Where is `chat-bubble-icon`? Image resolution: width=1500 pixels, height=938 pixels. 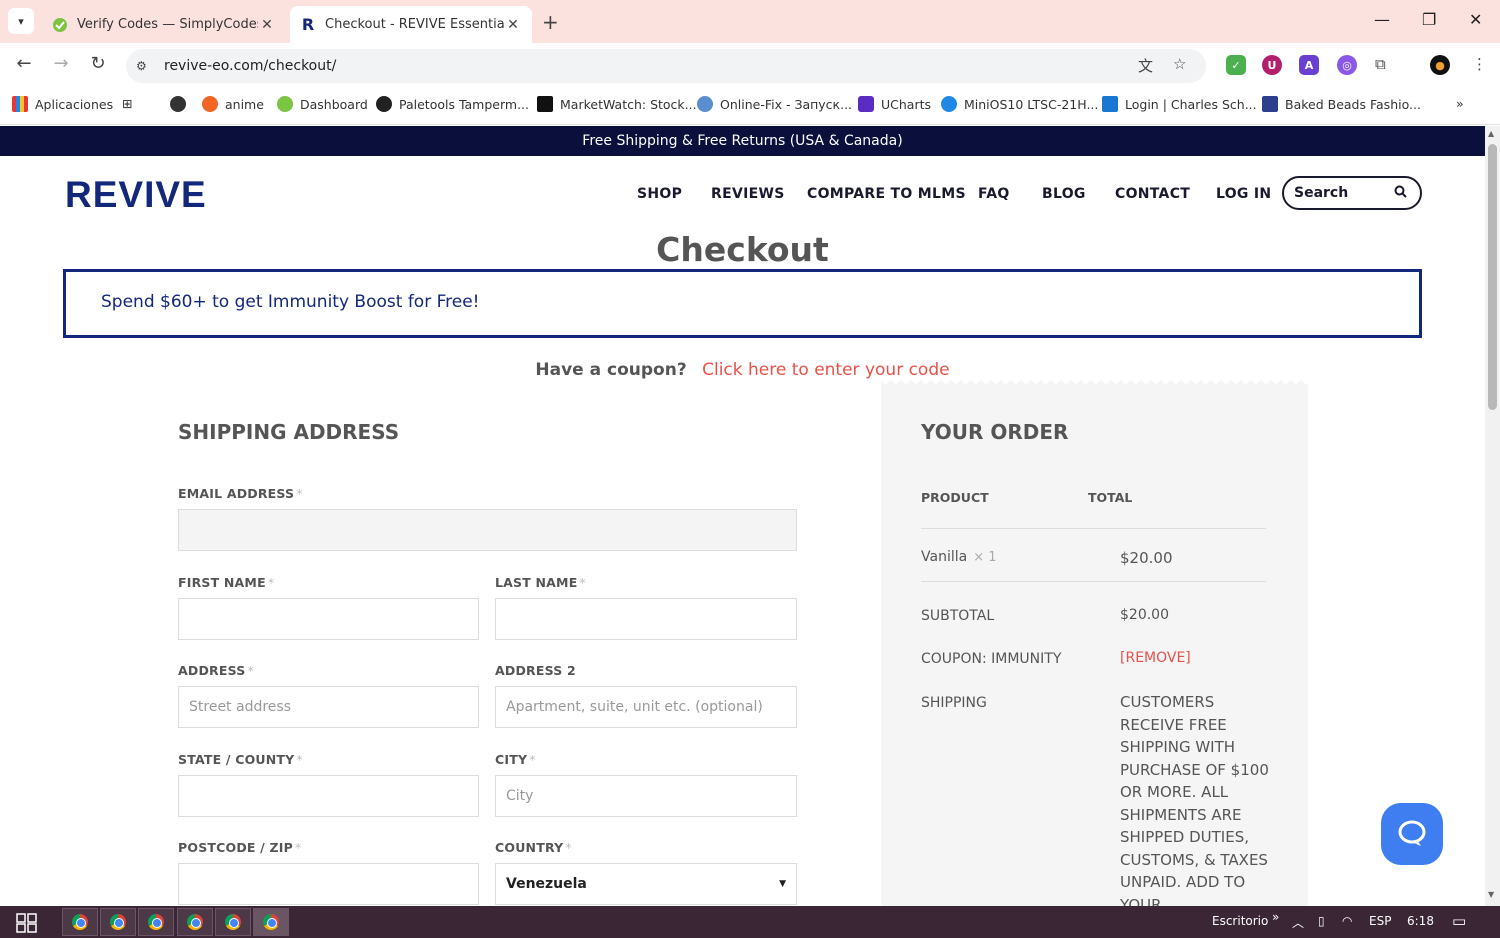
chat-bubble-icon is located at coordinates (1412, 833).